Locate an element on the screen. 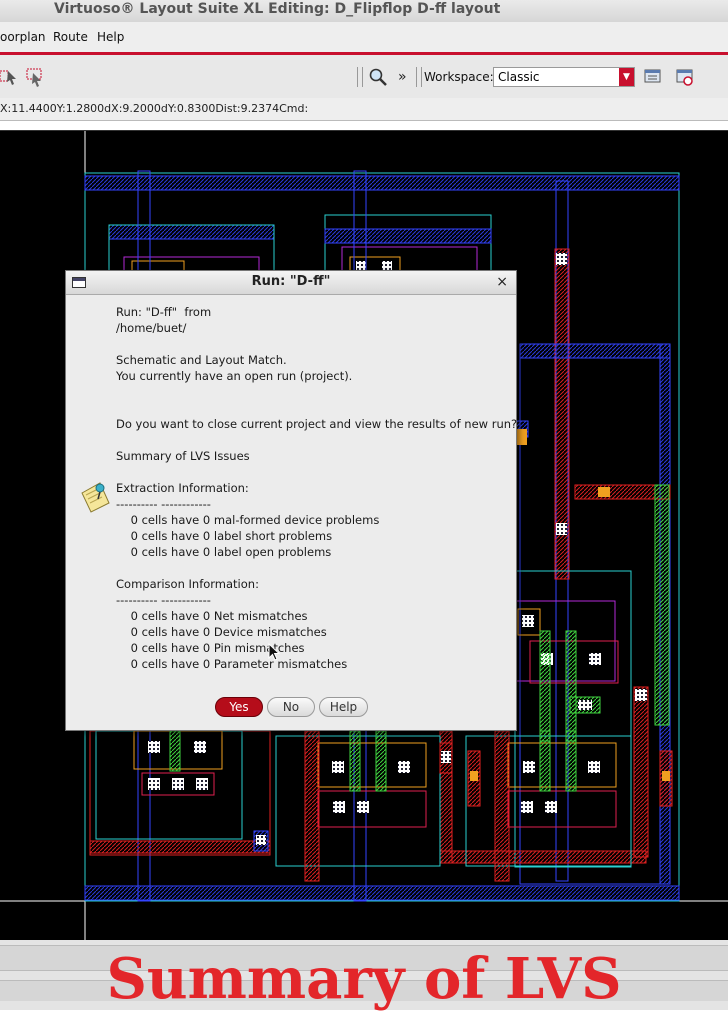 Image resolution: width=728 pixels, height=1012 pixels. message-line: 0 cells have 0 Device mismatches is located at coordinates (221, 632).